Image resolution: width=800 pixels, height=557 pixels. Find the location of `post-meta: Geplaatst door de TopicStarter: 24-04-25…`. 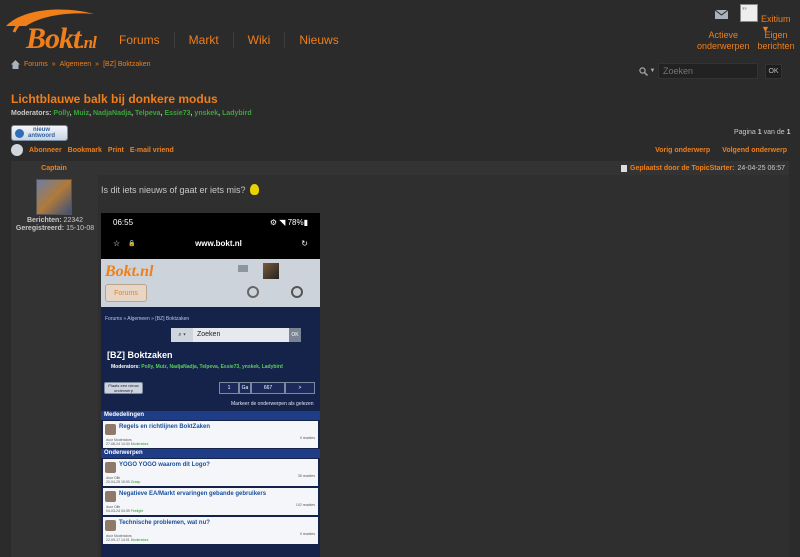

post-meta: Geplaatst door de TopicStarter: 24-04-25… is located at coordinates (705, 168).